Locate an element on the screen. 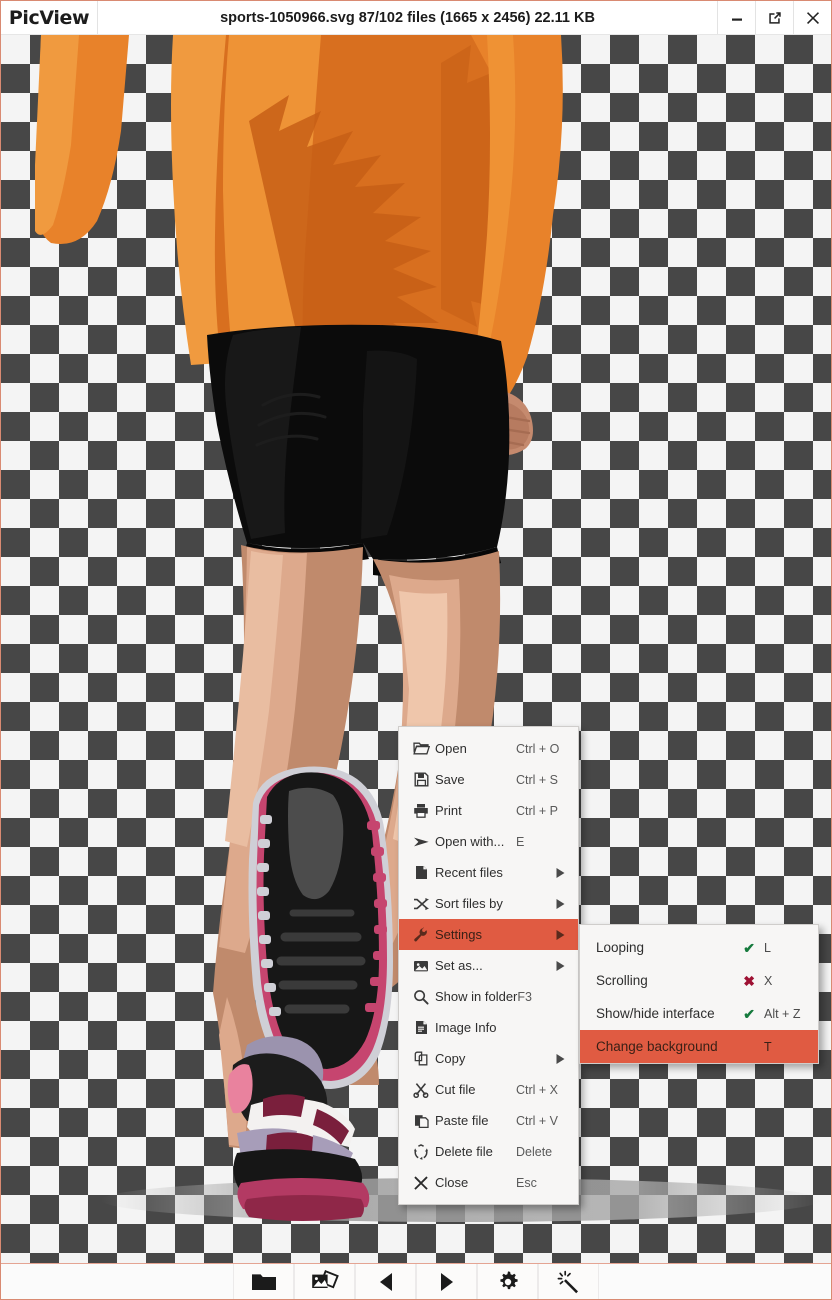  settings-button is located at coordinates (507, 1281).